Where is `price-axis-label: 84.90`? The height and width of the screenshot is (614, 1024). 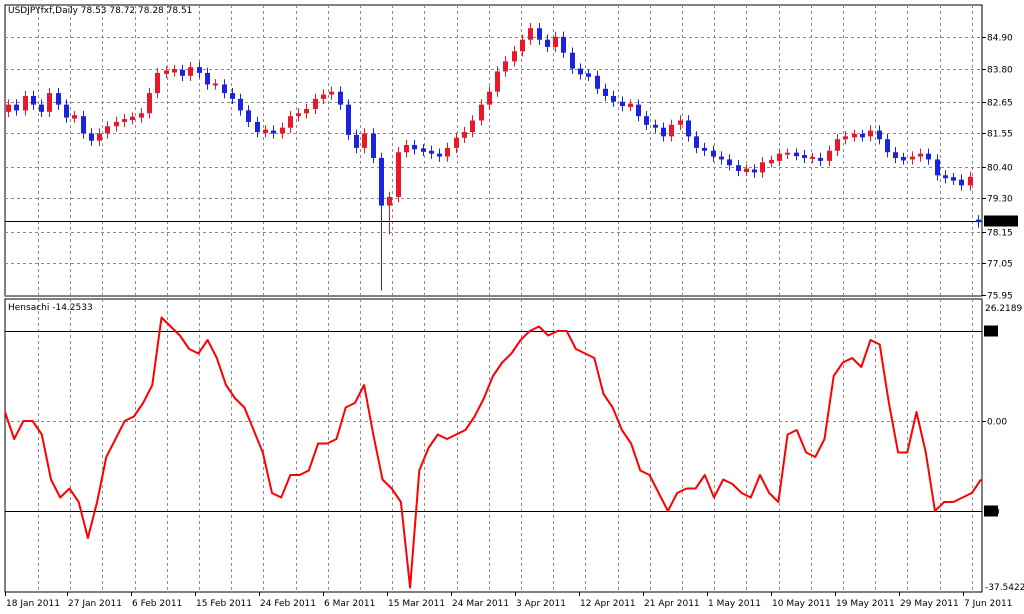
price-axis-label: 84.90 is located at coordinates (1000, 39).